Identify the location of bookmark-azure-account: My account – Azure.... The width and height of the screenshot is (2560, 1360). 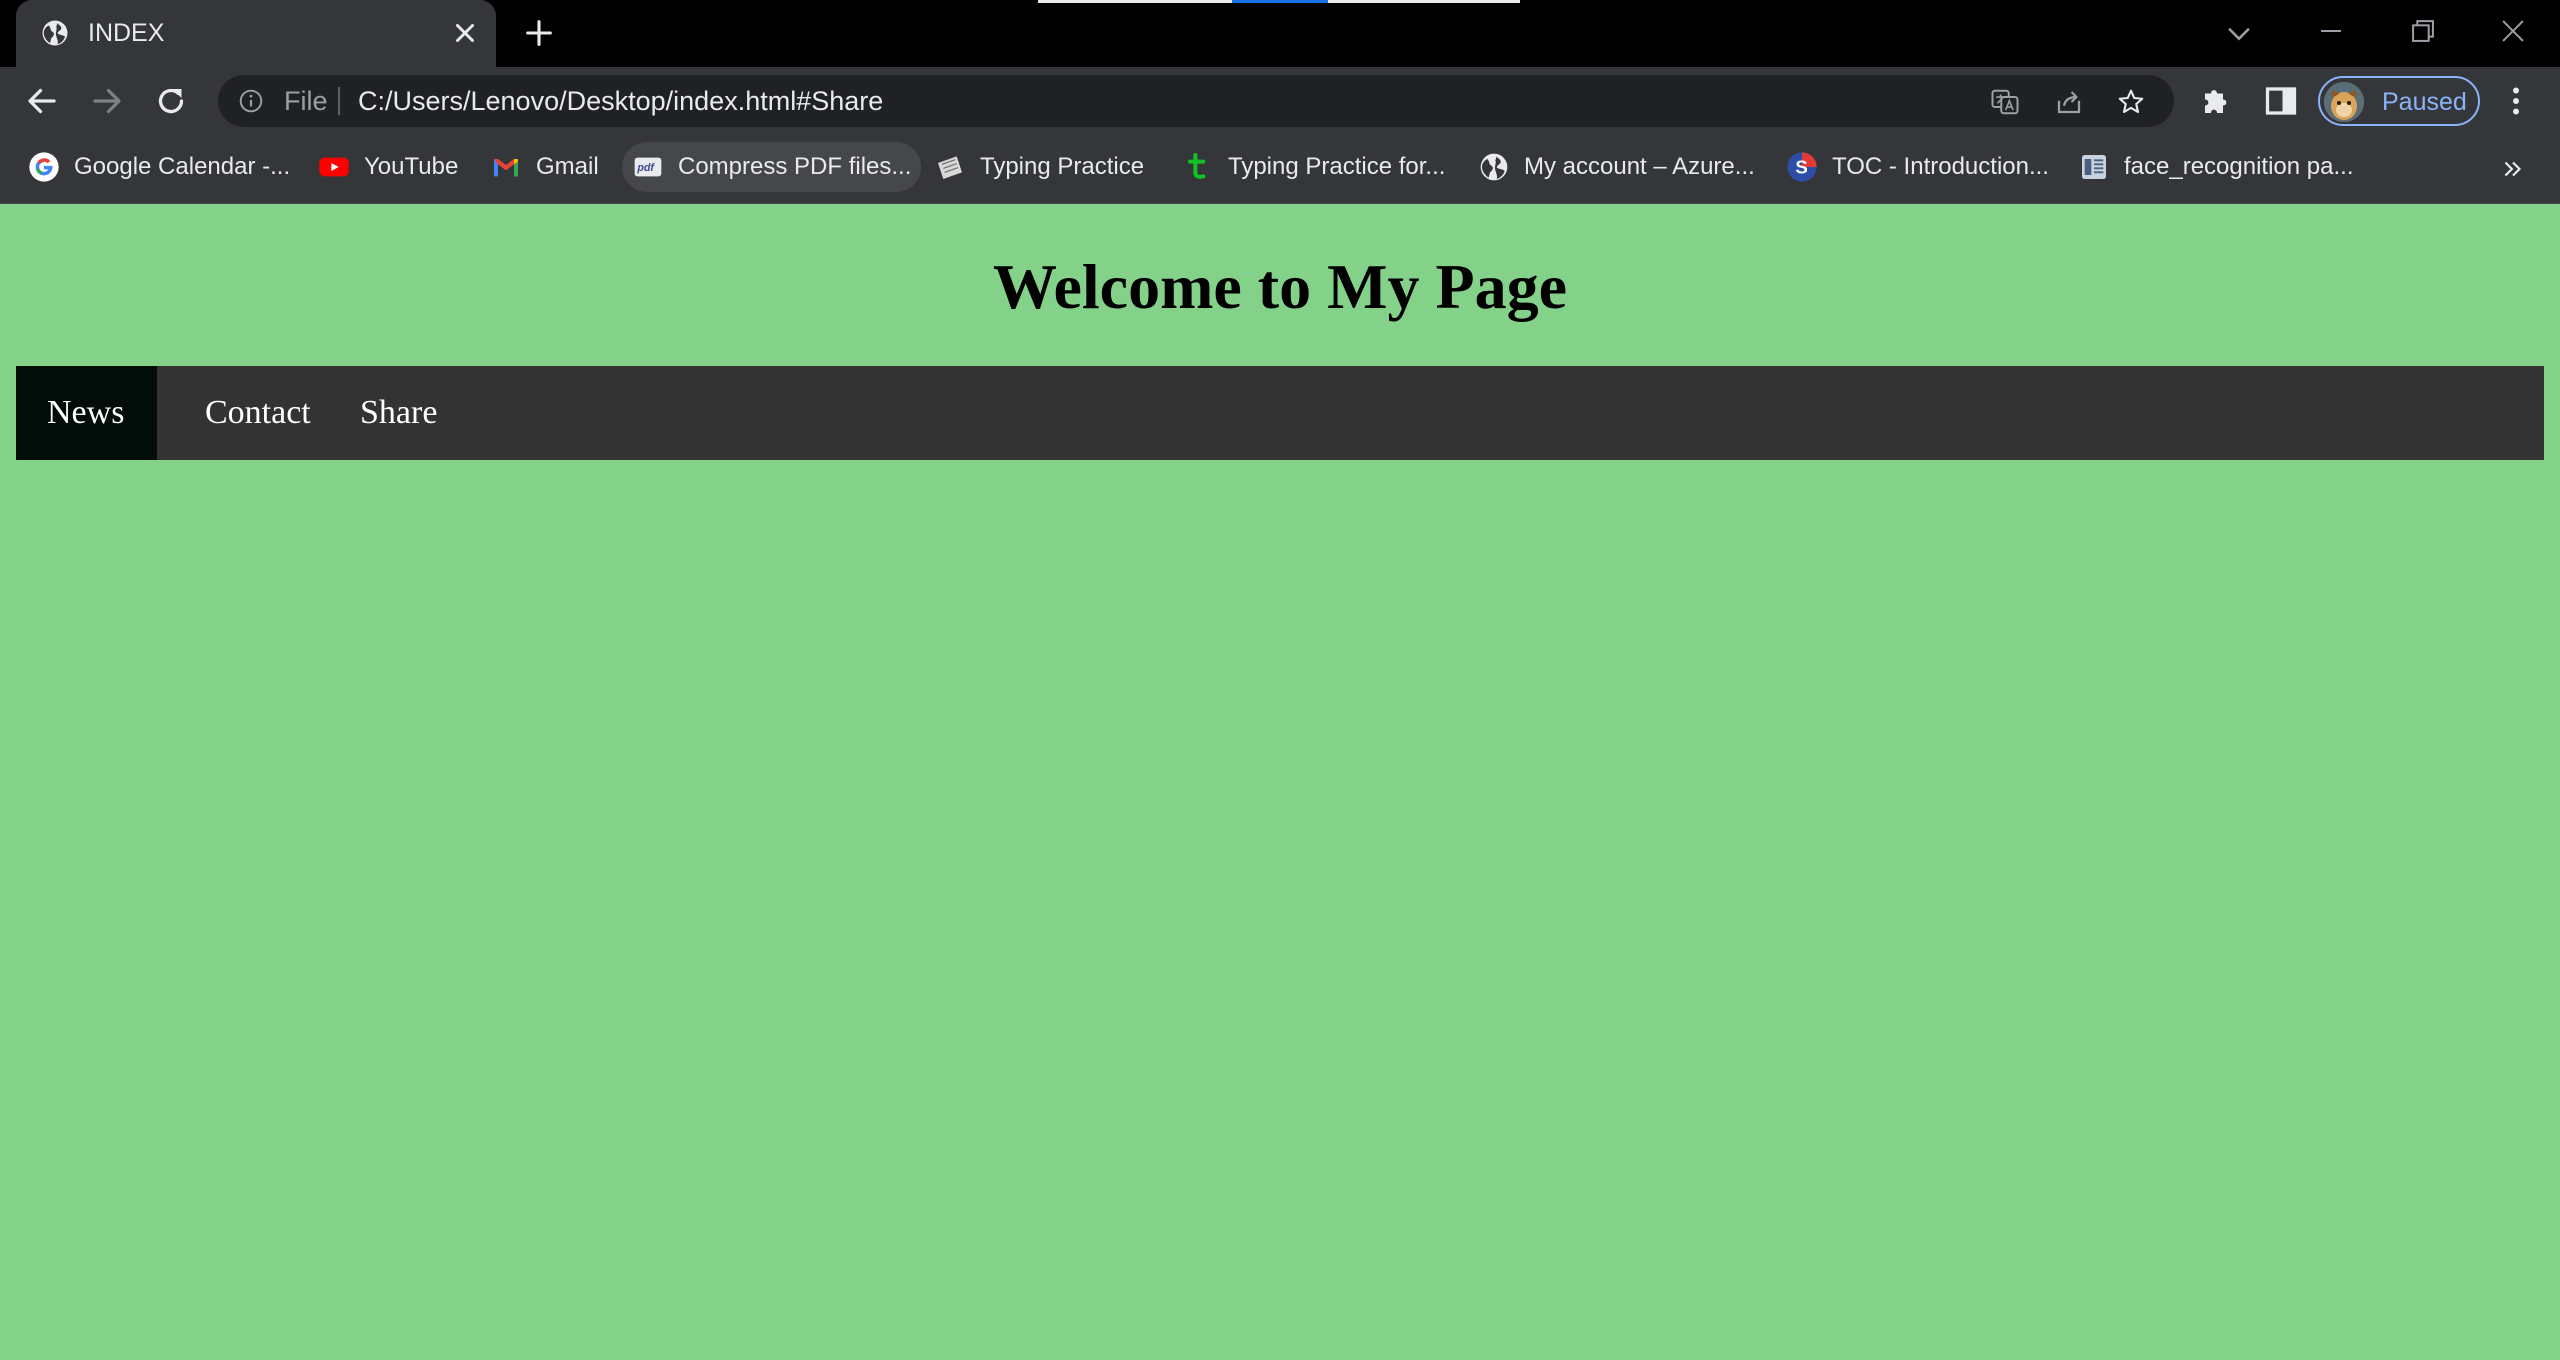
(1616, 167).